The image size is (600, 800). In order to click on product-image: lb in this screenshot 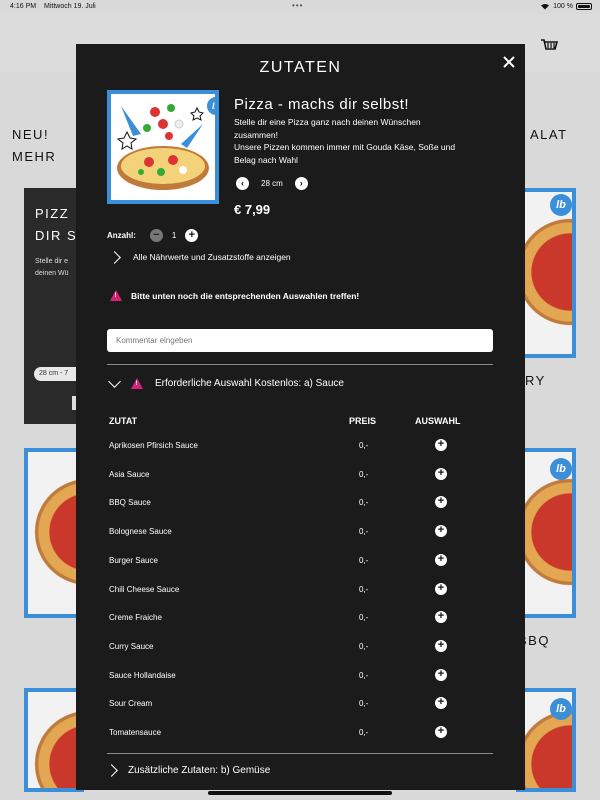, I will do `click(163, 147)`.